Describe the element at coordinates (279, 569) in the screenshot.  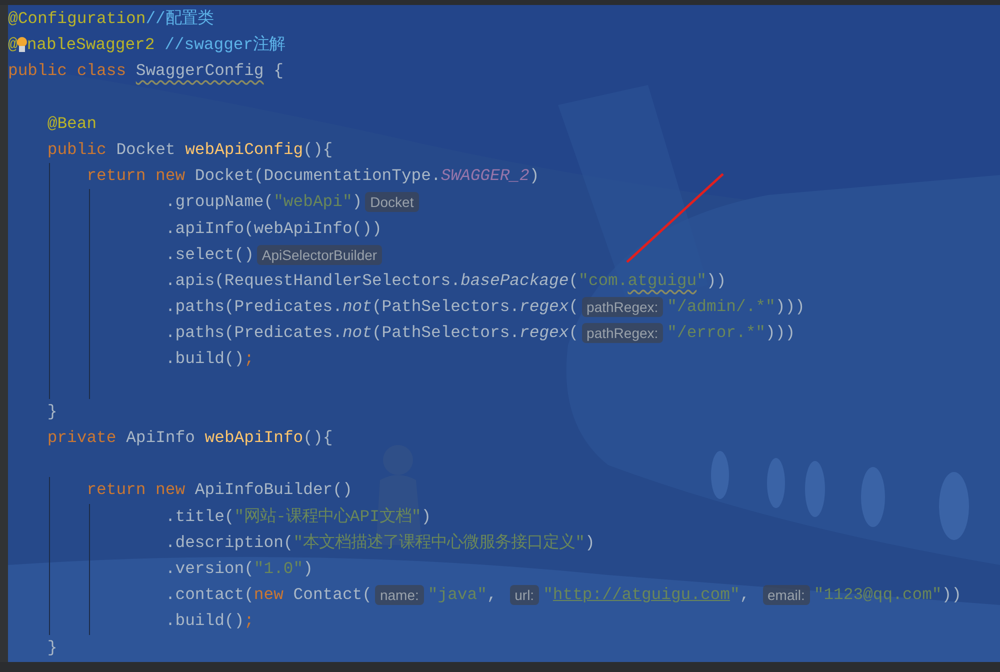
I see `code-text: "1.0"` at that location.